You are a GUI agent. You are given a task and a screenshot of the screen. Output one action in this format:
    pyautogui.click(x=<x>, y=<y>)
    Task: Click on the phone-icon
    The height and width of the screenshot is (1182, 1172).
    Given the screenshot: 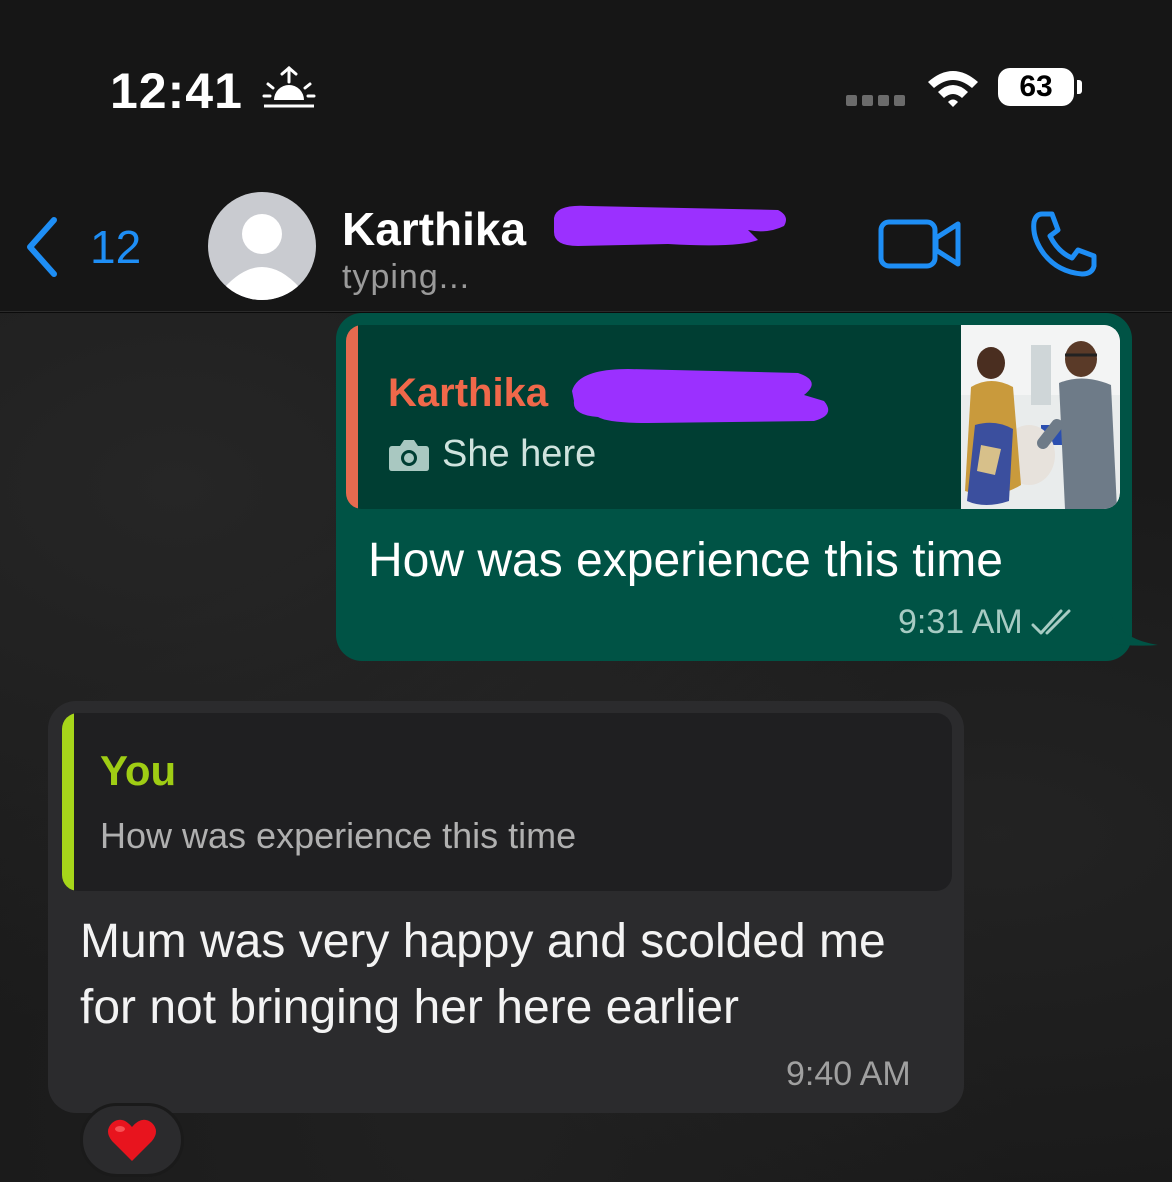 What is the action you would take?
    pyautogui.click(x=1063, y=244)
    